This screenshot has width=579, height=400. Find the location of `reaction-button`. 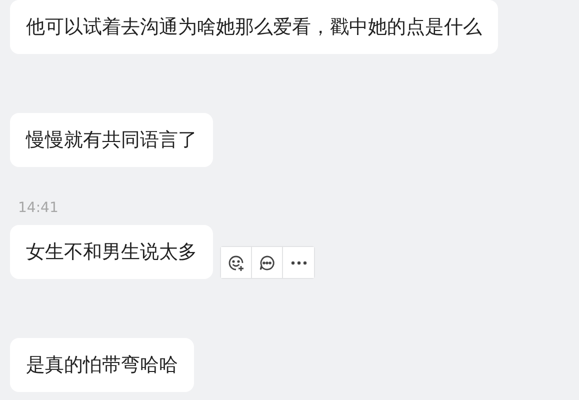

reaction-button is located at coordinates (236, 262).